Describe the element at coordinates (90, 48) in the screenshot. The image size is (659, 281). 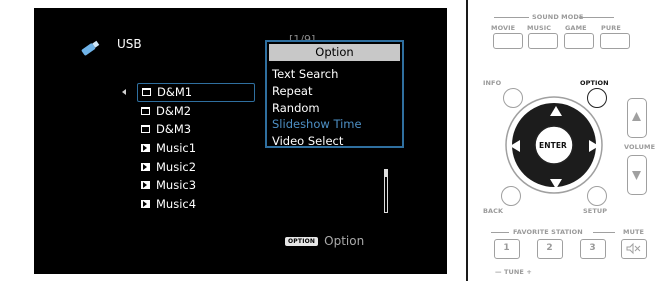
I see `usb-icon` at that location.